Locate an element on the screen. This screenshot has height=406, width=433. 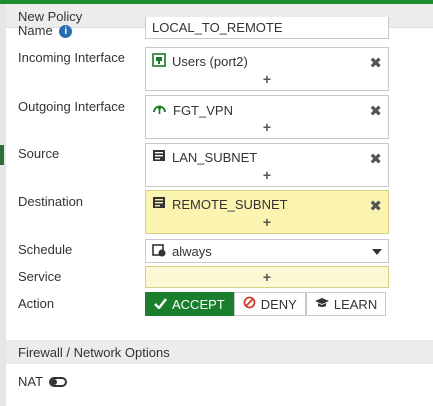
service-field: + is located at coordinates (267, 277).